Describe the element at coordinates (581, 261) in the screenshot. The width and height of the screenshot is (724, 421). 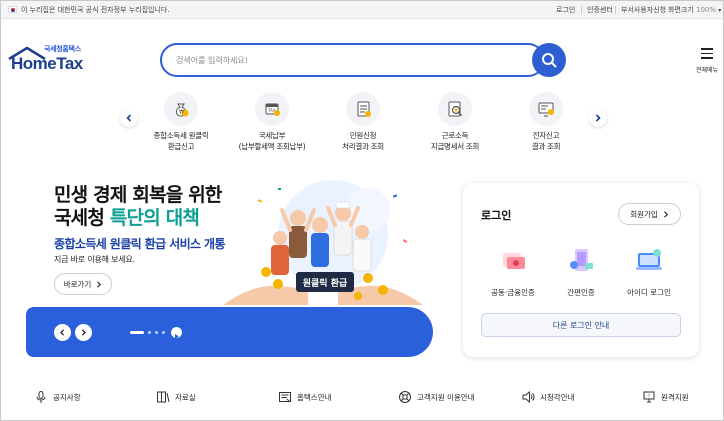
I see `phone-auth-icon` at that location.